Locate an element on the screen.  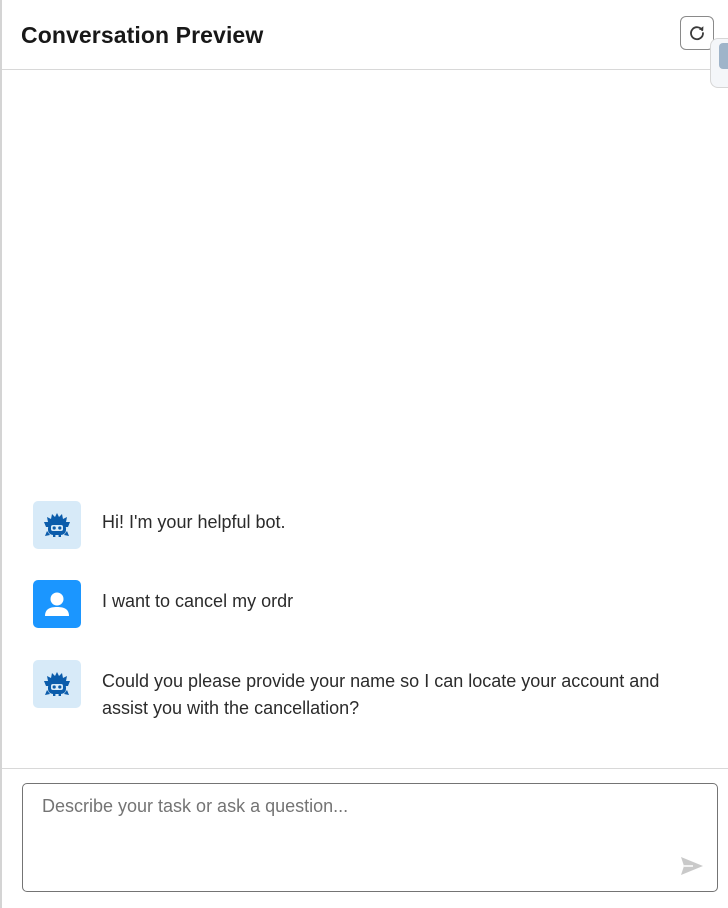
message-text: Hi! I'm your helpful bot. is located at coordinates (194, 522).